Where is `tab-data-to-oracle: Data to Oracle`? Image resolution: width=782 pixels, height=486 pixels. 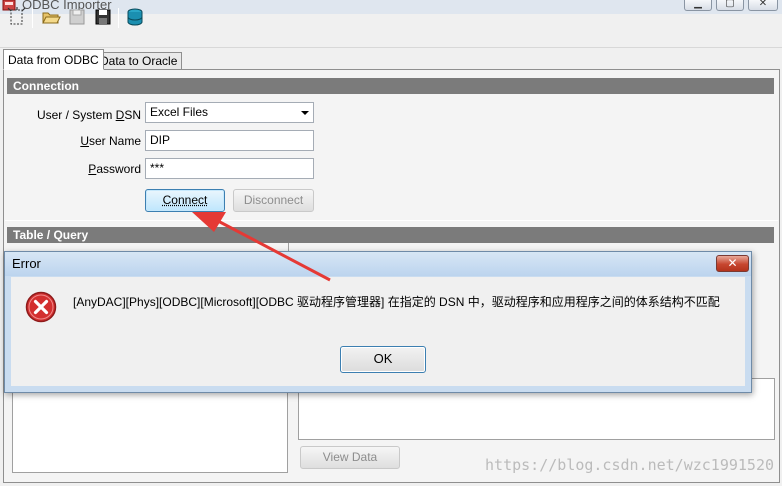 tab-data-to-oracle: Data to Oracle is located at coordinates (139, 61).